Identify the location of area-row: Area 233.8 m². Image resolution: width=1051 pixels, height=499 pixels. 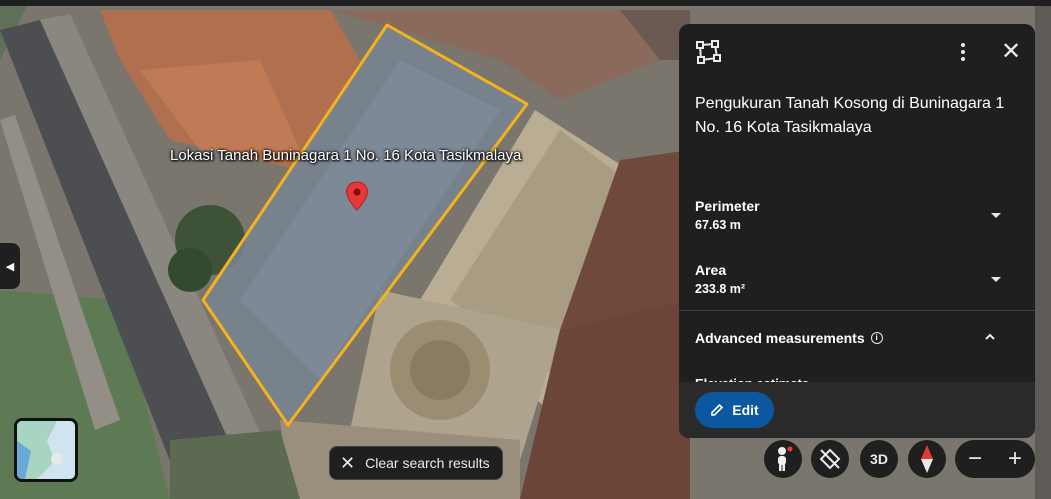
(855, 279).